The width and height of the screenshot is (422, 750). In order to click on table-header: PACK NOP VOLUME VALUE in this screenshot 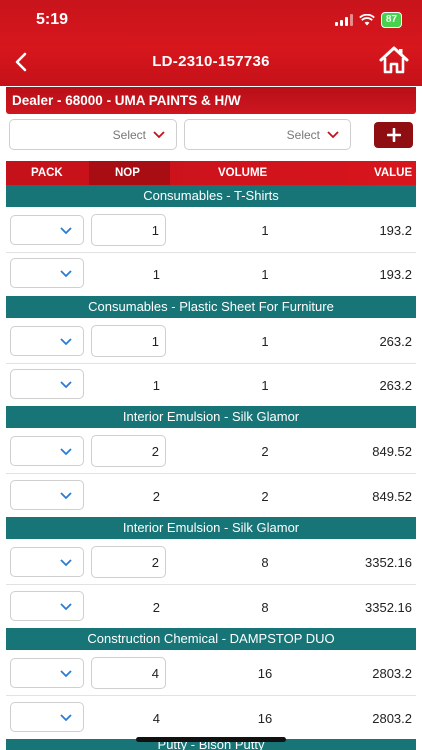, I will do `click(211, 173)`.